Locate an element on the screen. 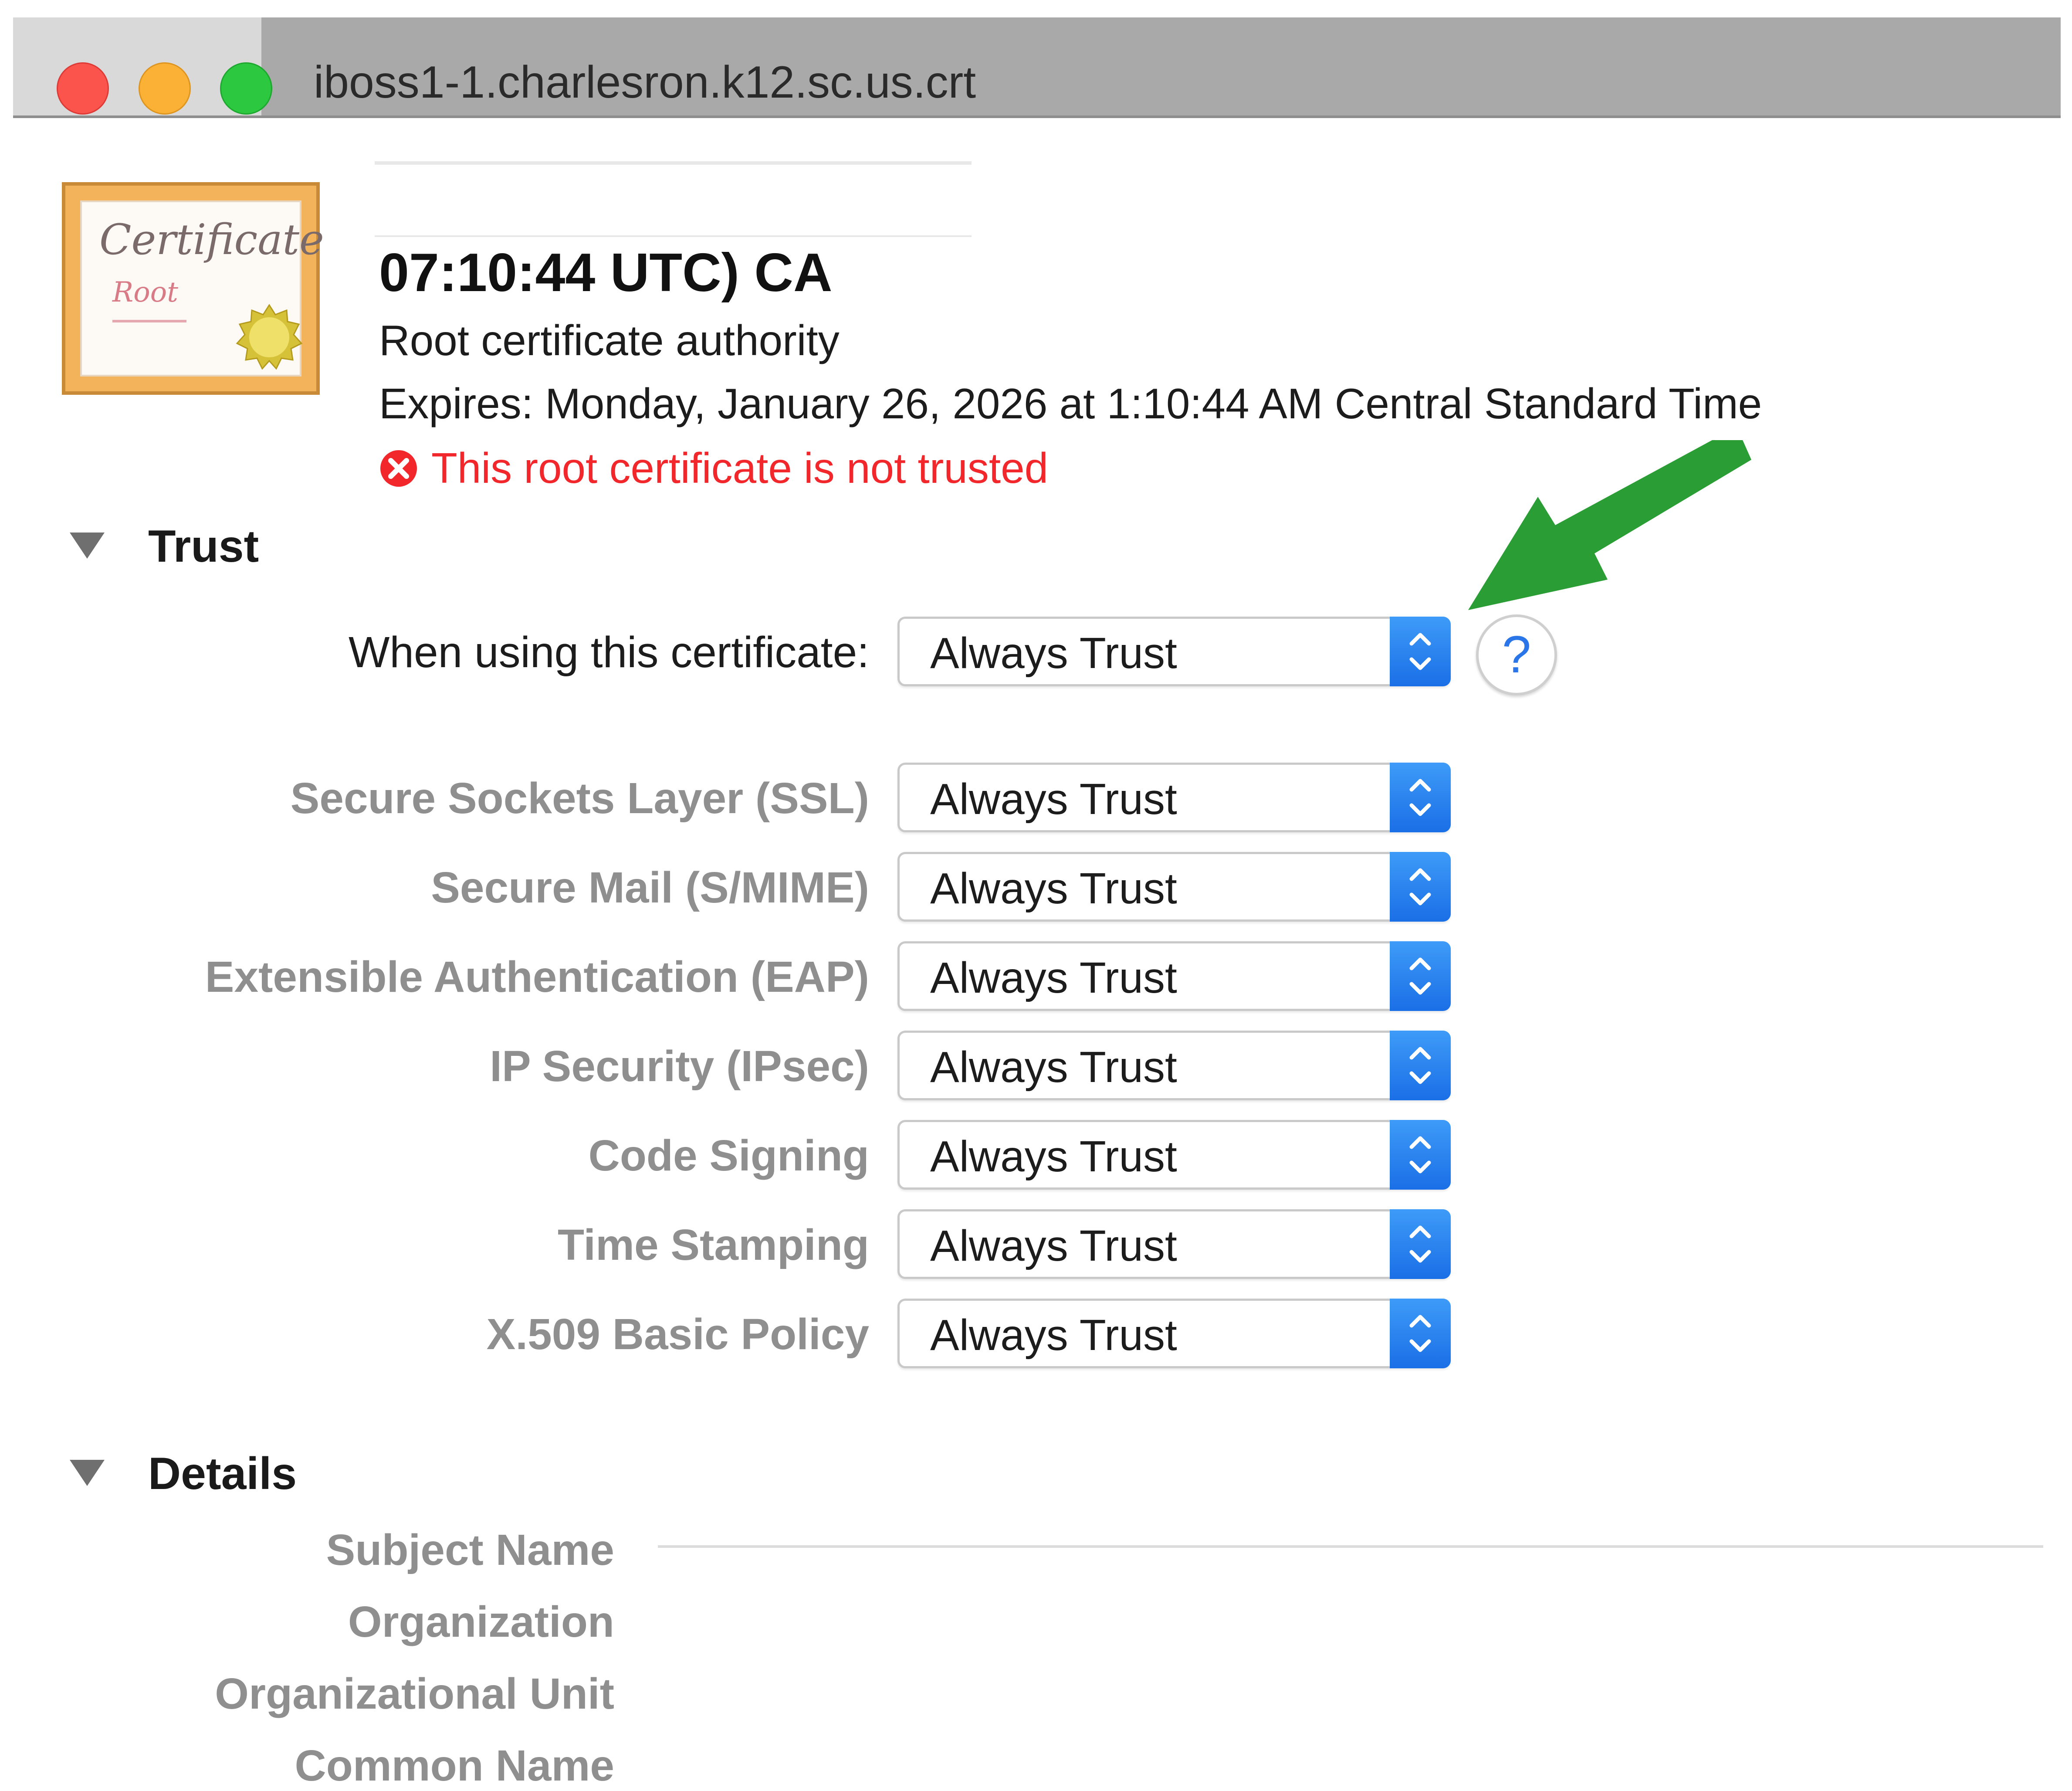  policy-select-x509: Always Trust is located at coordinates (1174, 1333).